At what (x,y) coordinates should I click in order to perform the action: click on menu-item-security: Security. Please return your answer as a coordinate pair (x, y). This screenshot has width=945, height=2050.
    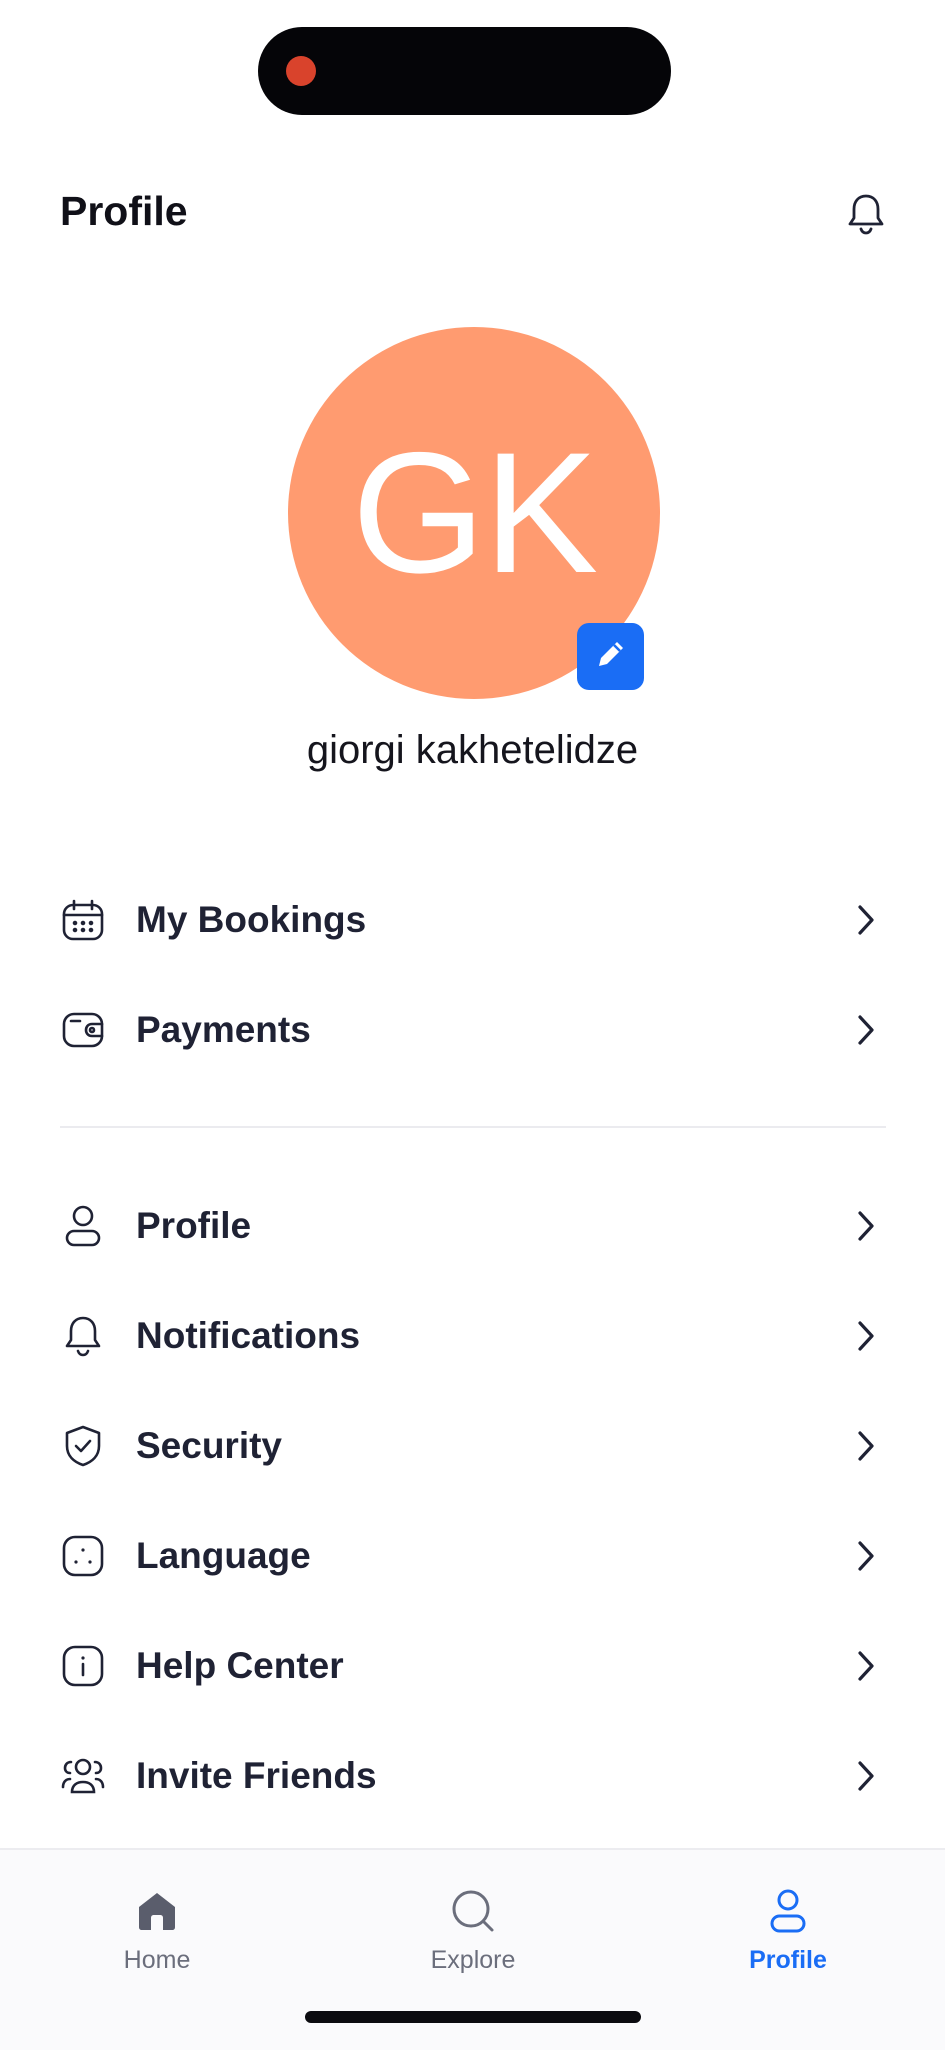
    Looking at the image, I should click on (475, 1446).